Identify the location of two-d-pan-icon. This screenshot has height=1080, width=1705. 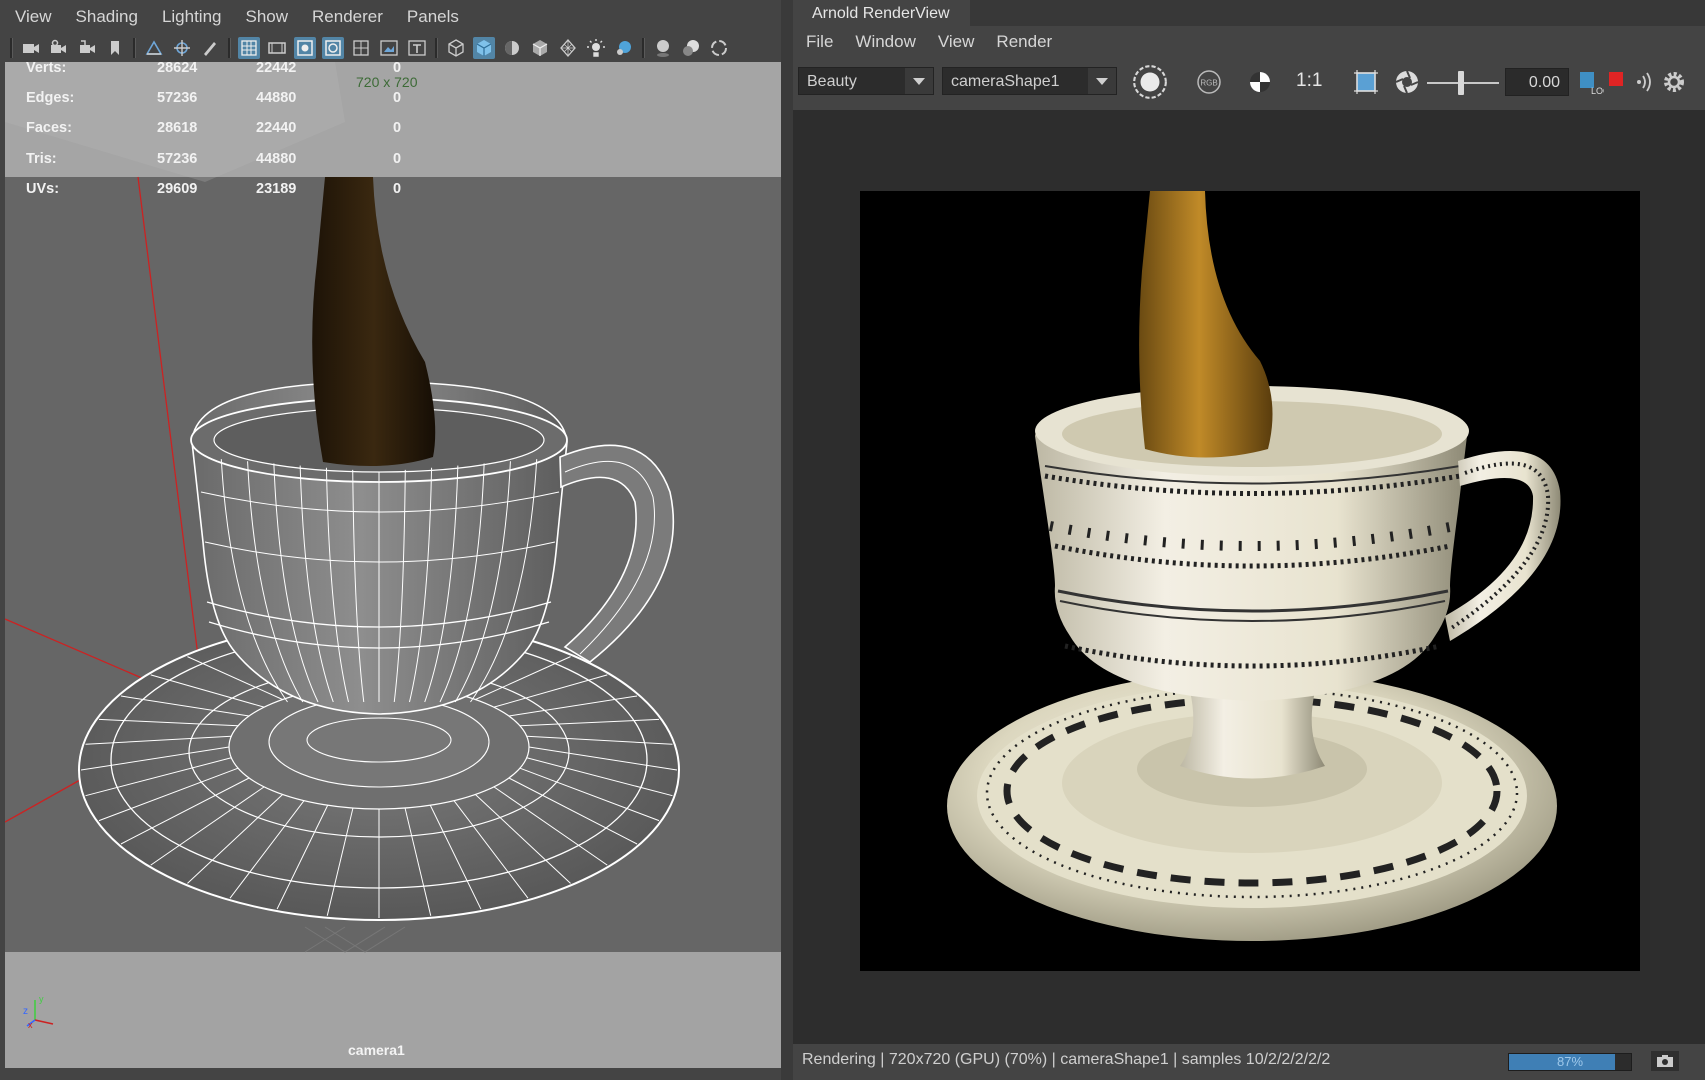
(182, 48).